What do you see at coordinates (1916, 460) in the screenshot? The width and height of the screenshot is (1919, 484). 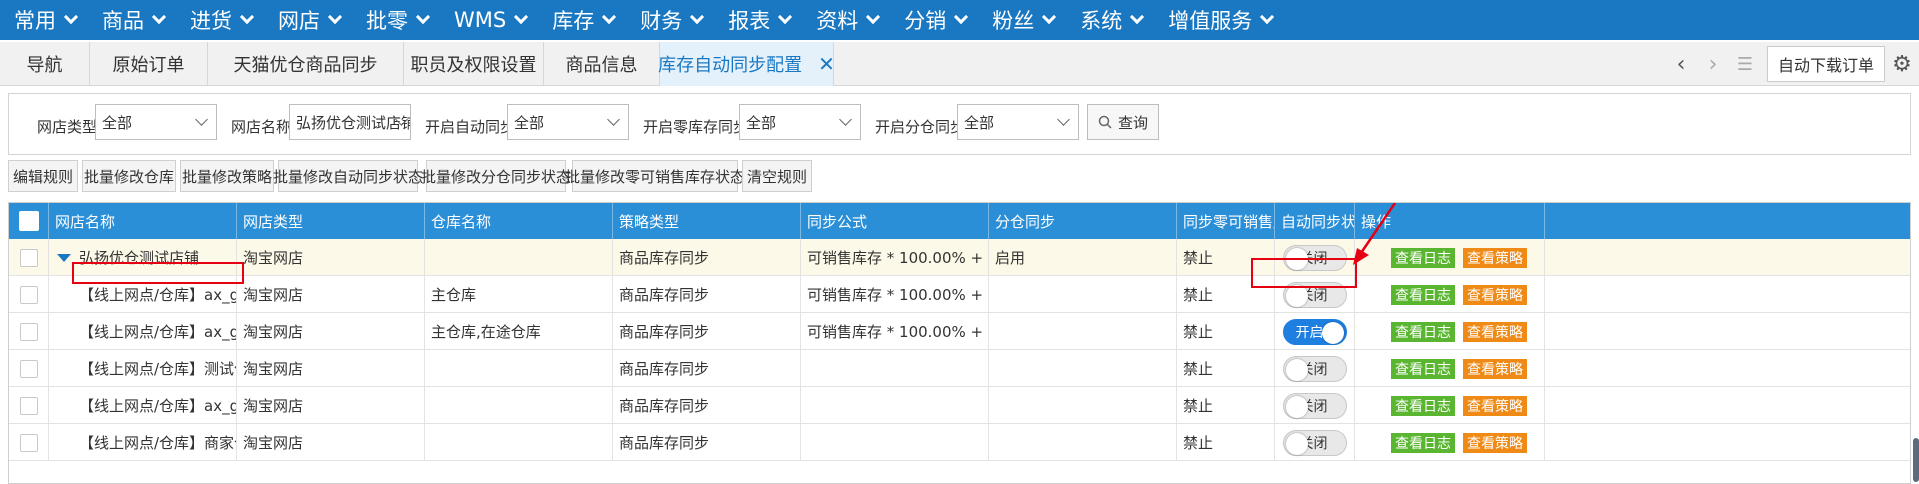 I see `vertical-scrollbar` at bounding box center [1916, 460].